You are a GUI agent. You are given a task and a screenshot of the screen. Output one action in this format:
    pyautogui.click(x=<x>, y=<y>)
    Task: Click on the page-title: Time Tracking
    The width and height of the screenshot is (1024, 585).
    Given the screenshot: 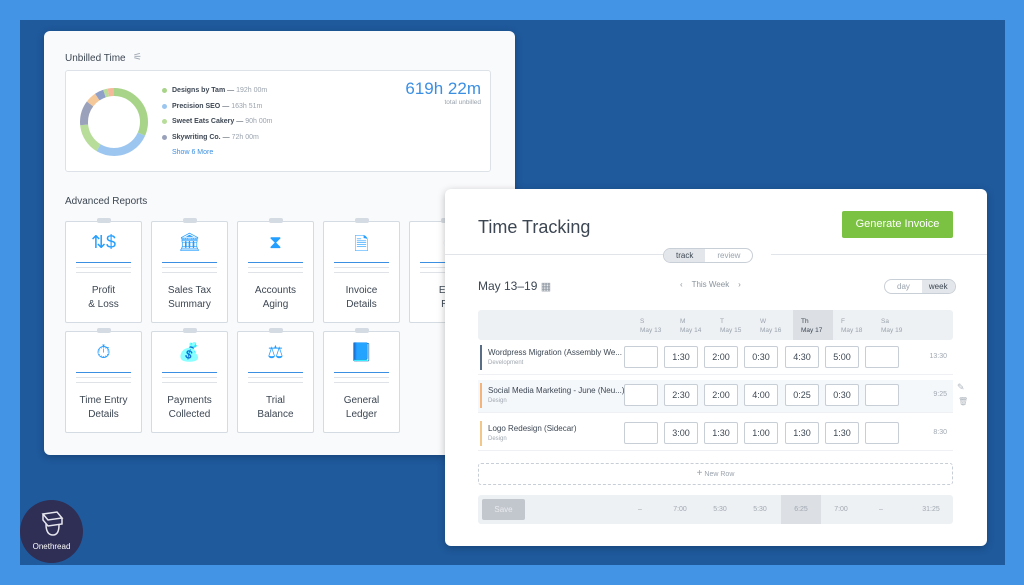 What is the action you would take?
    pyautogui.click(x=534, y=227)
    